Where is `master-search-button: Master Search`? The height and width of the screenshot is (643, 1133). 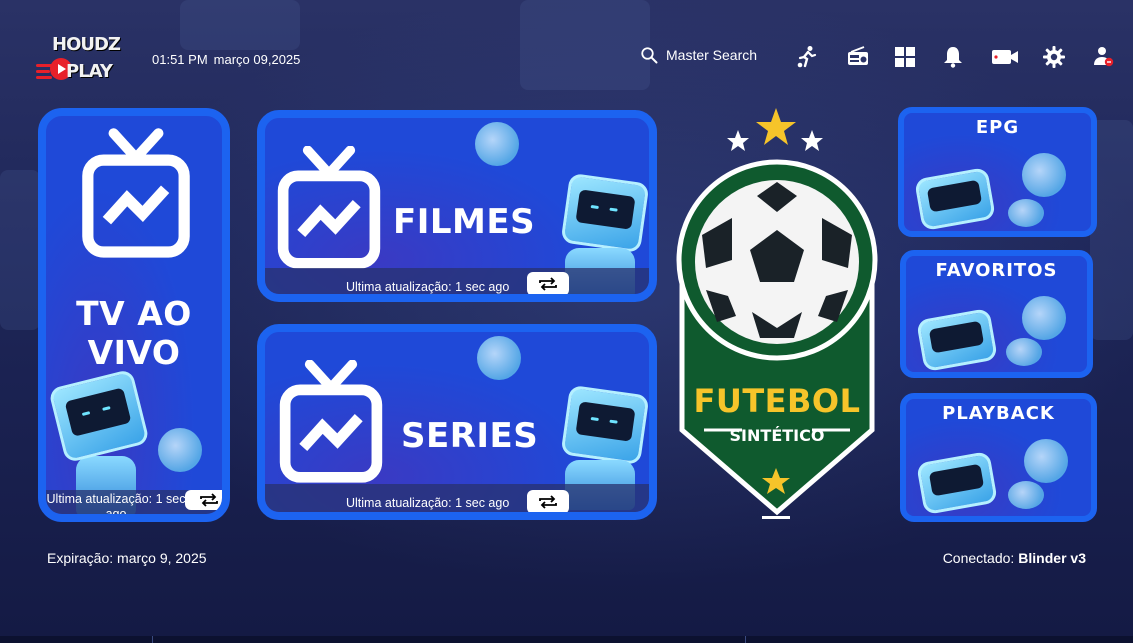
master-search-button: Master Search is located at coordinates (698, 55).